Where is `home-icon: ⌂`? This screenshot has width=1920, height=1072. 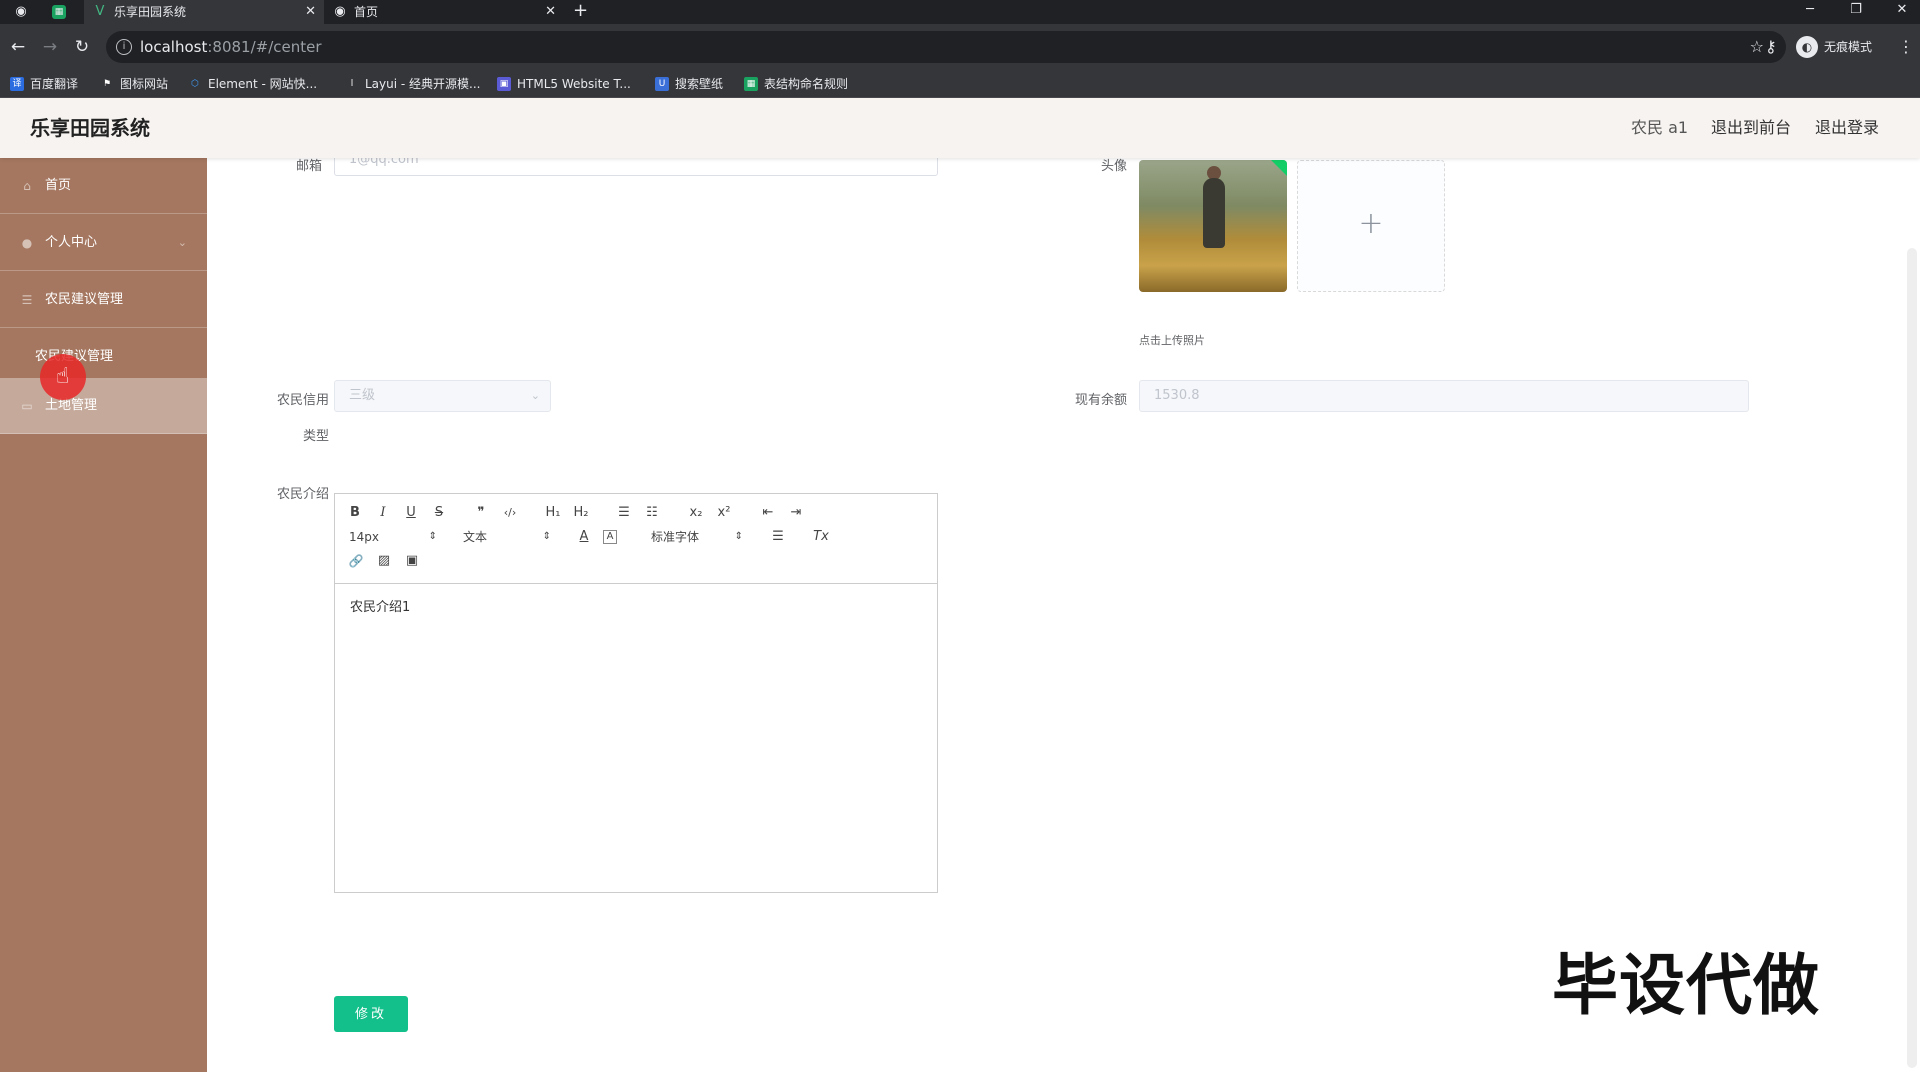
home-icon: ⌂ is located at coordinates (27, 186).